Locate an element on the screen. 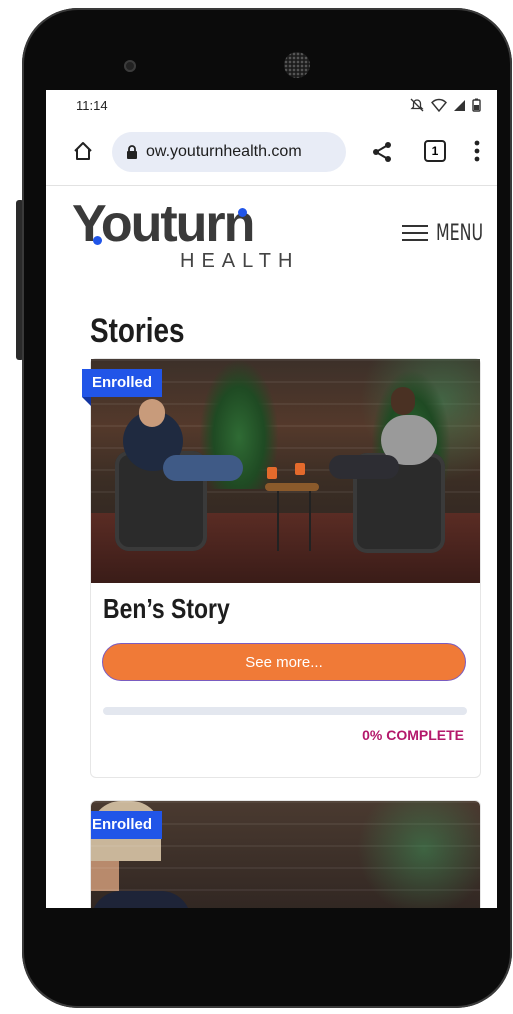  browser-toolbar: ow.youturnhealth.com 1 is located at coordinates (271, 153).